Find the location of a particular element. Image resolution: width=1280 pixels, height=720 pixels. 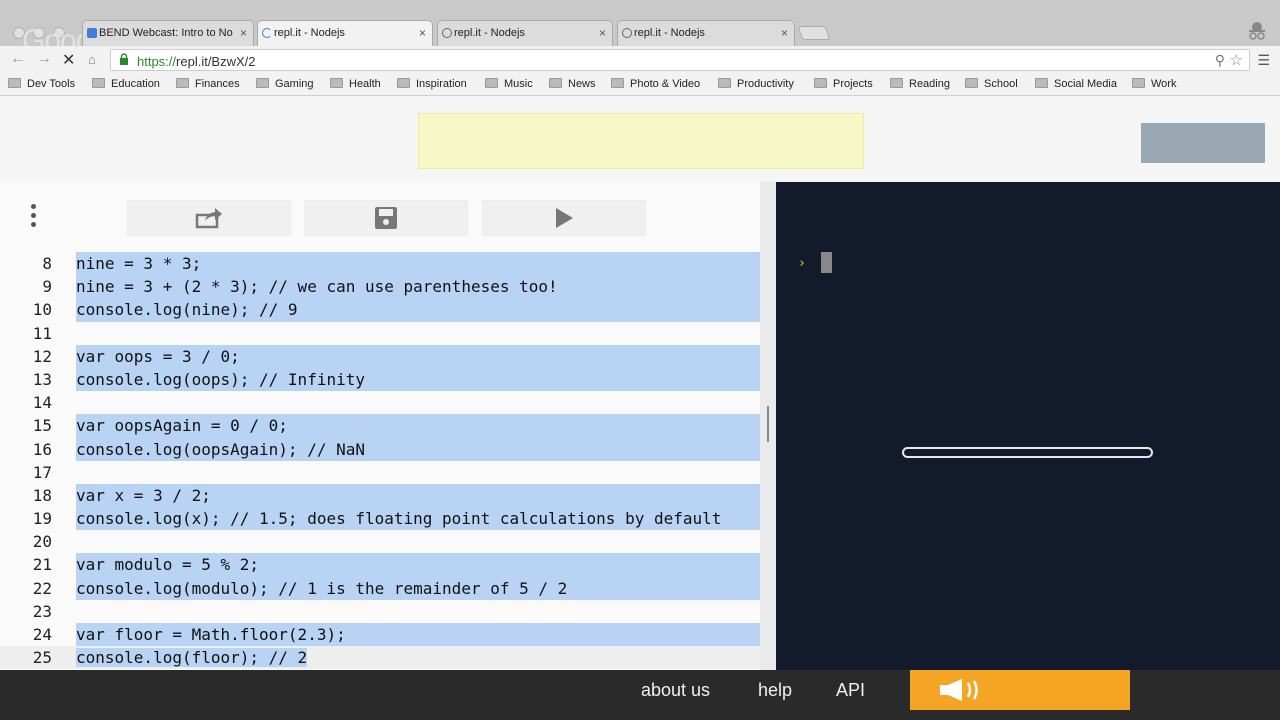

save-button is located at coordinates (386, 218).